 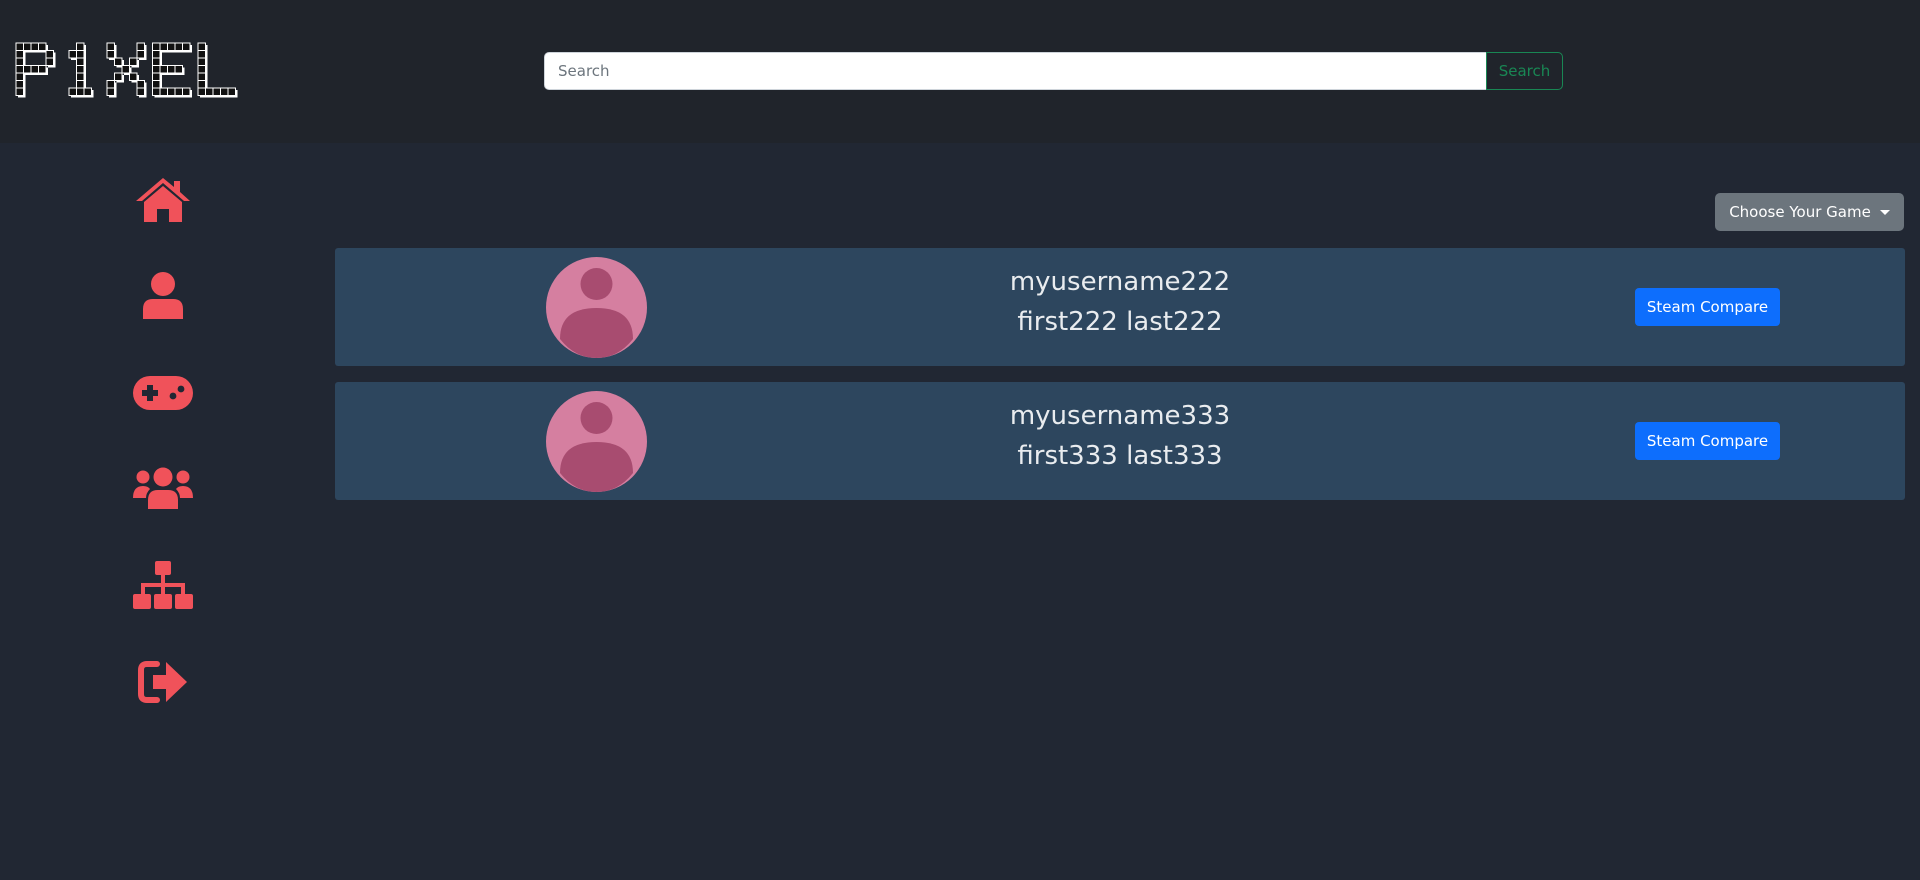 I want to click on sidebar-item-profile, so click(x=163, y=296).